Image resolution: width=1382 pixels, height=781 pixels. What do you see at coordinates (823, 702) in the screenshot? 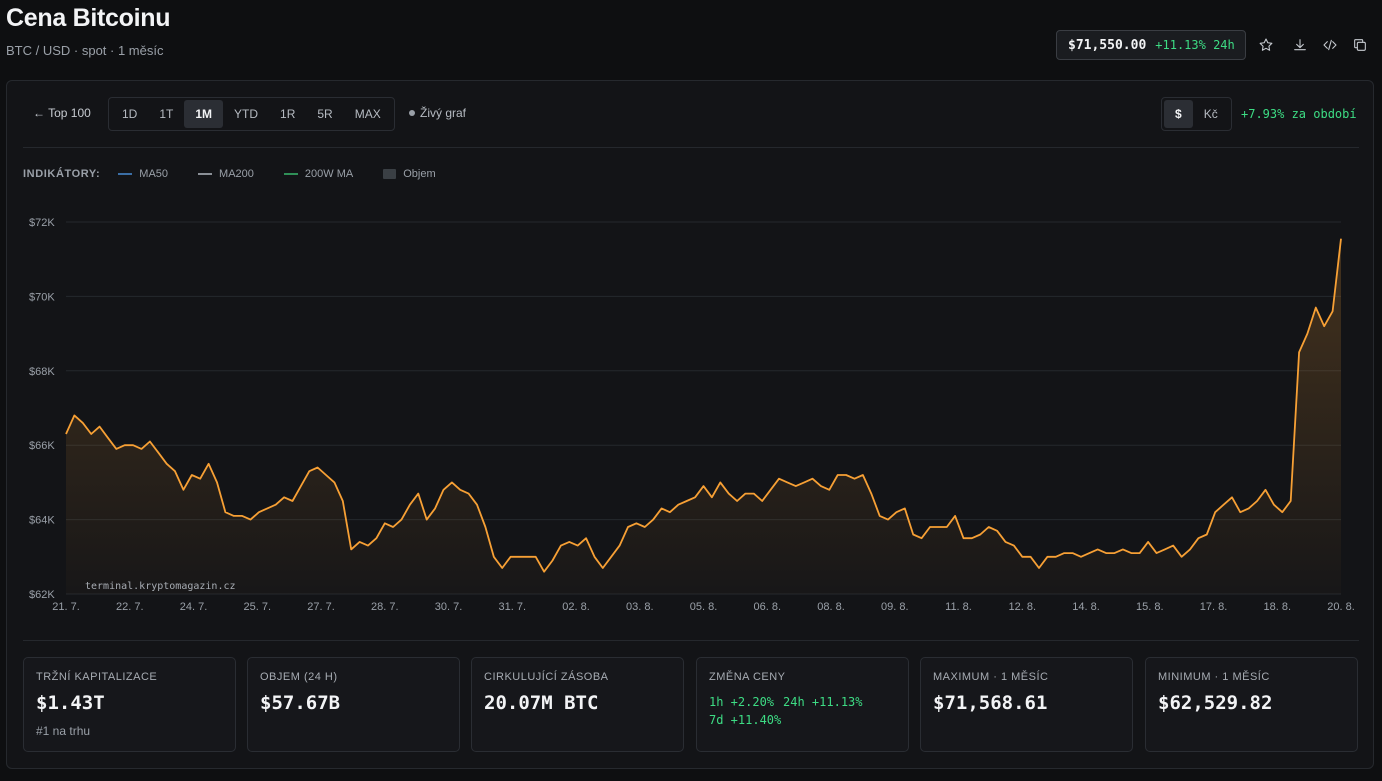
I see `change-24h: 24h +11.13%` at bounding box center [823, 702].